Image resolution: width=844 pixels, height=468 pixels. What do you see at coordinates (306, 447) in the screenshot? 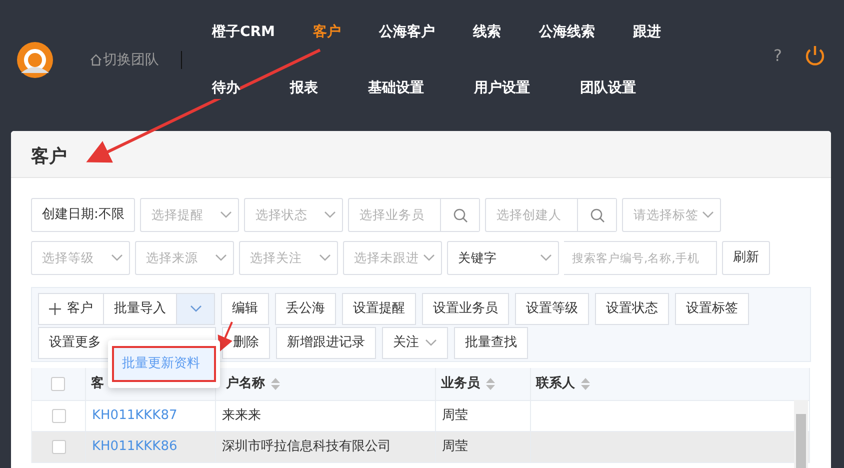
I see `table-cell-text: 深圳市呼拉信息科技有限公司` at bounding box center [306, 447].